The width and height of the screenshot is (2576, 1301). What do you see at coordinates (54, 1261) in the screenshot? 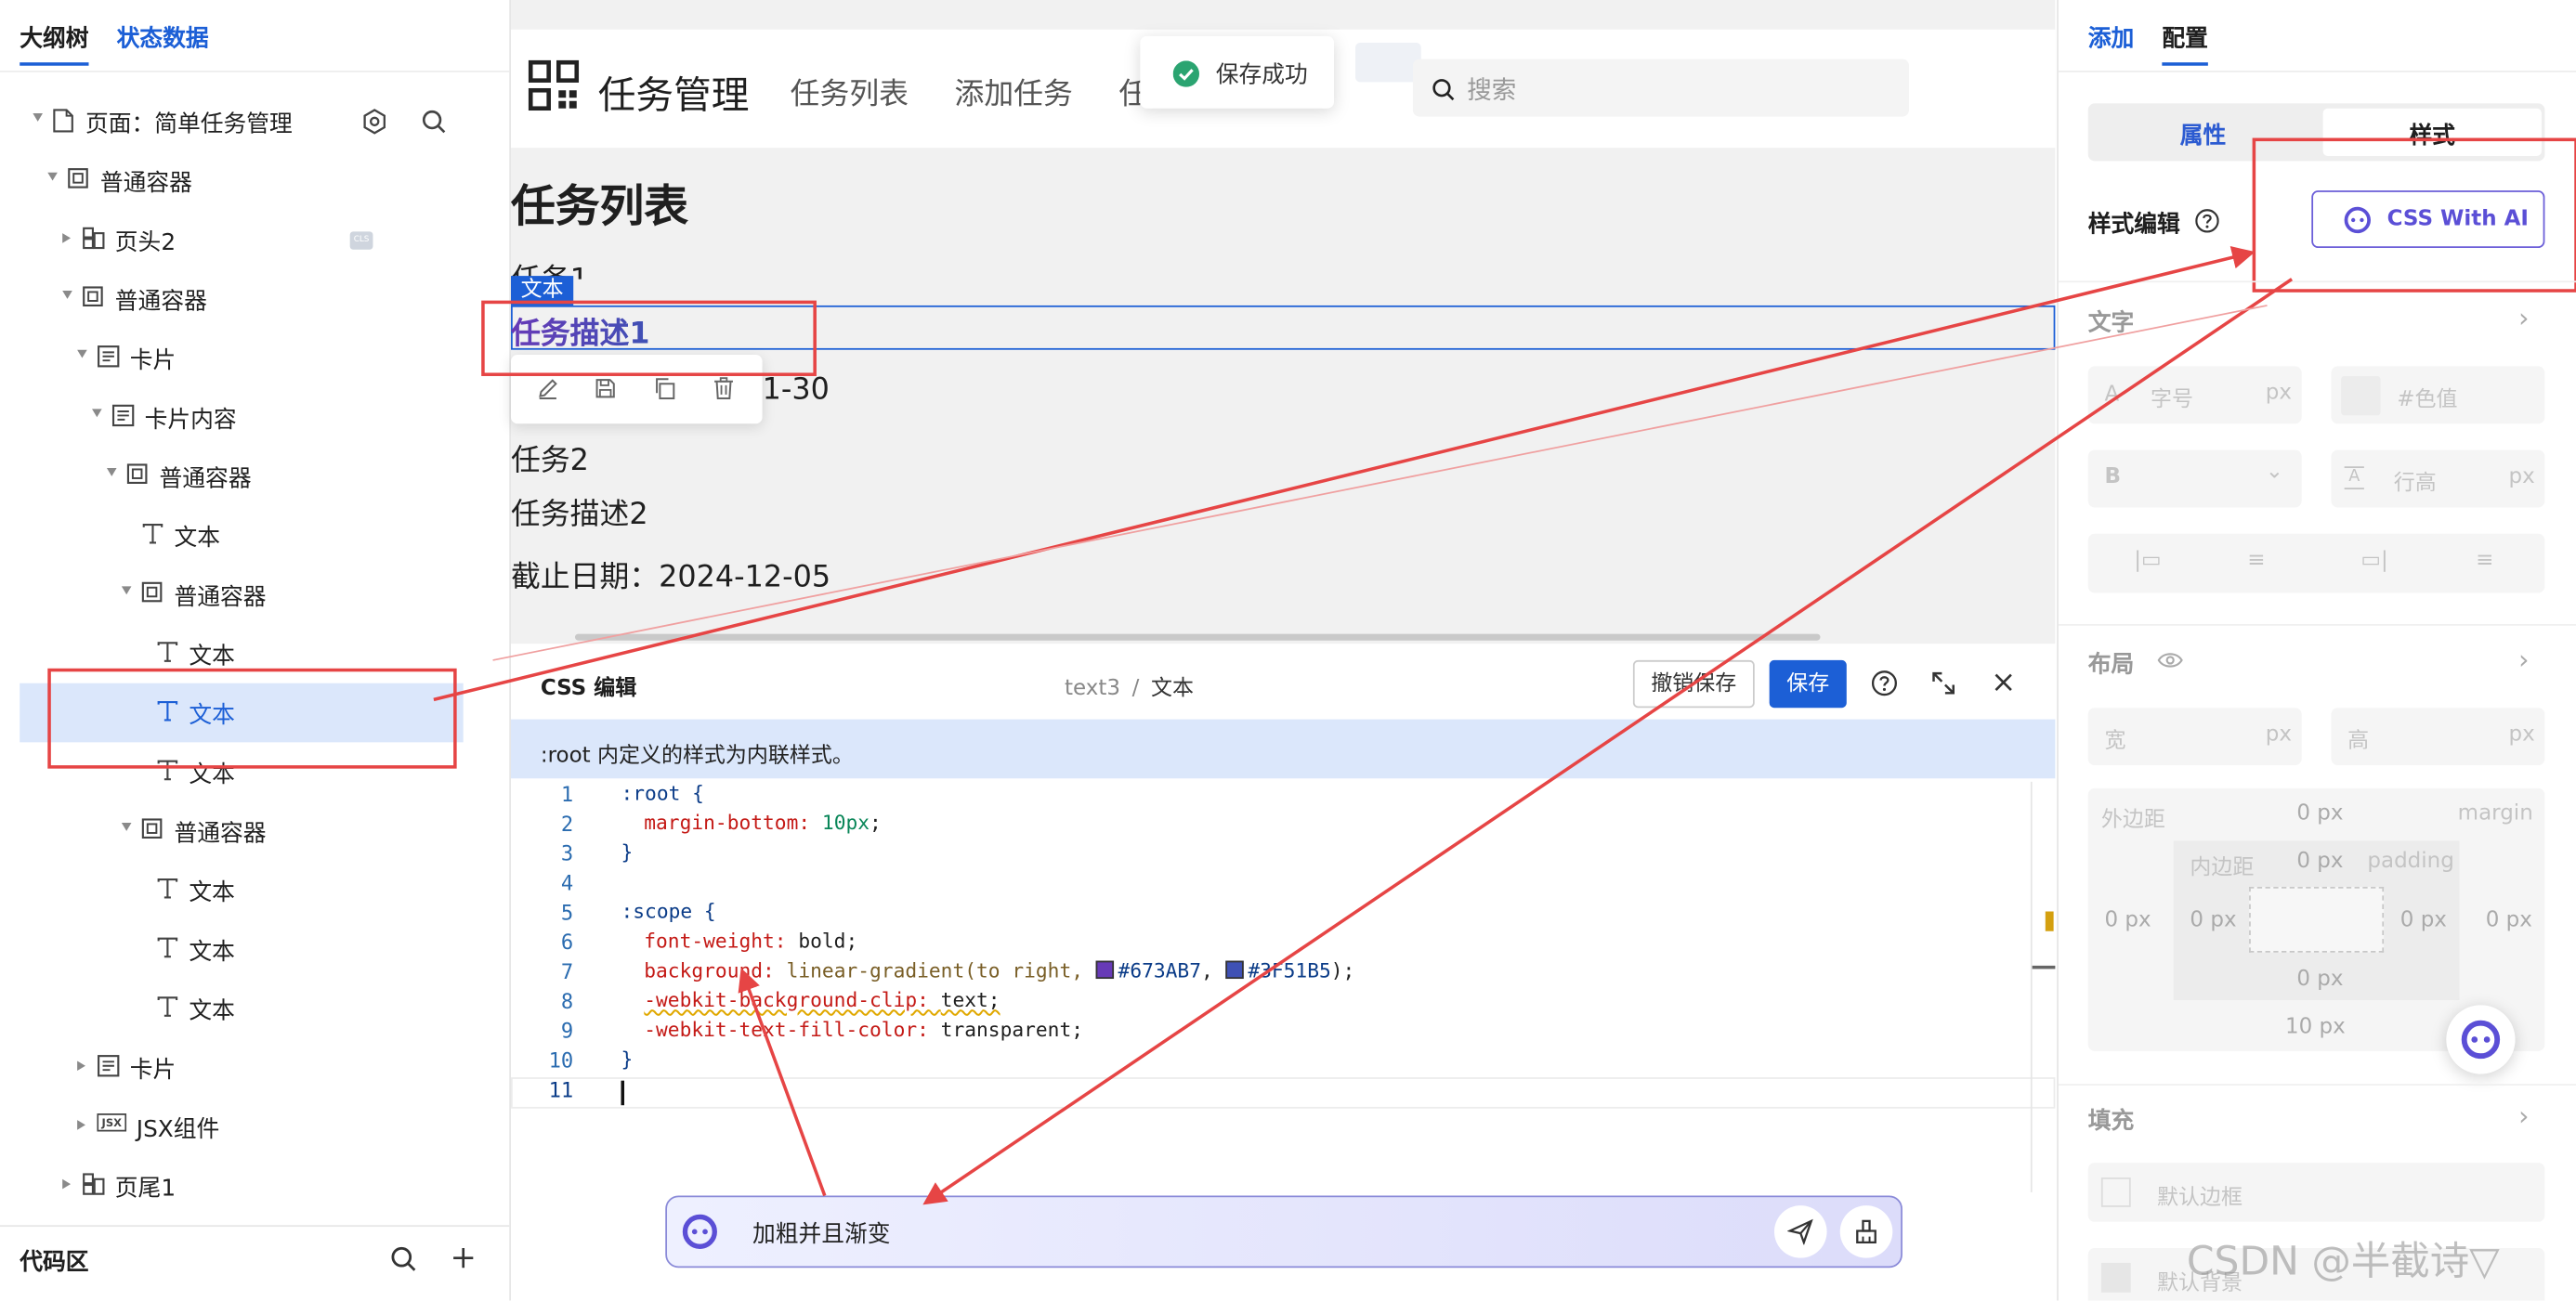
I see `code-area-title: 代码区` at bounding box center [54, 1261].